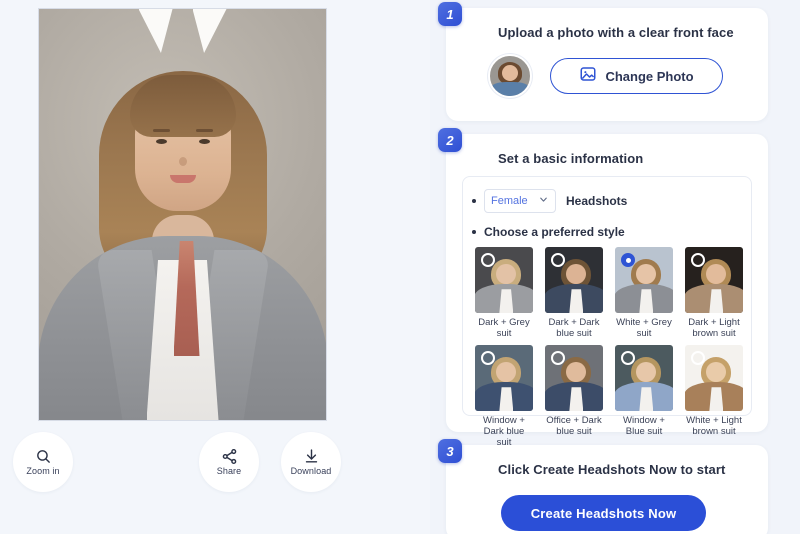  I want to click on style-option-8: White + Light brown suit, so click(714, 396).